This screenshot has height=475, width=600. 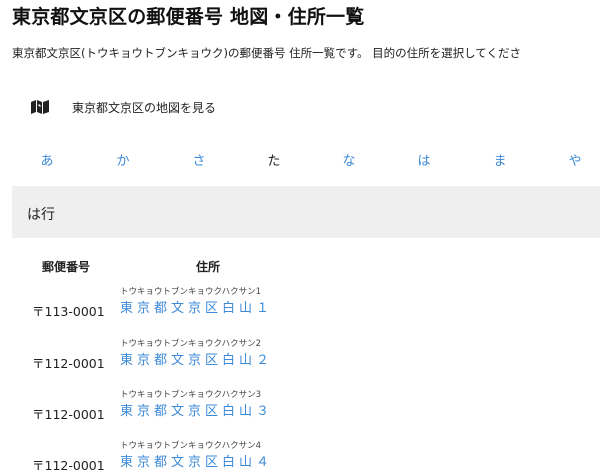 I want to click on kana-nav-ma: ま, so click(x=500, y=159).